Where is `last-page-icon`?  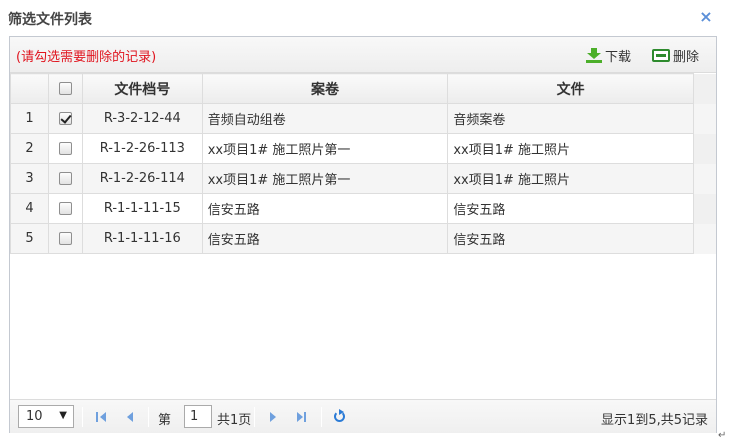 last-page-icon is located at coordinates (302, 417).